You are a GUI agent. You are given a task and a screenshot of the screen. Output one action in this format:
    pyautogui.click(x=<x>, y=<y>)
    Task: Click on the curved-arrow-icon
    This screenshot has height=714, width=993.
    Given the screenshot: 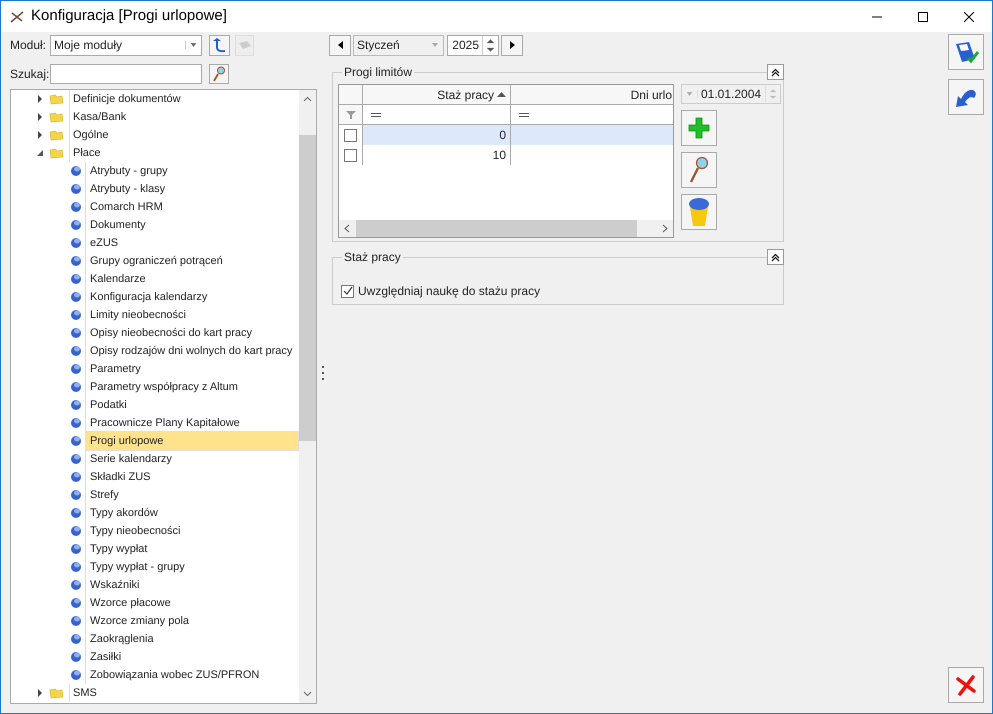 What is the action you would take?
    pyautogui.click(x=219, y=45)
    